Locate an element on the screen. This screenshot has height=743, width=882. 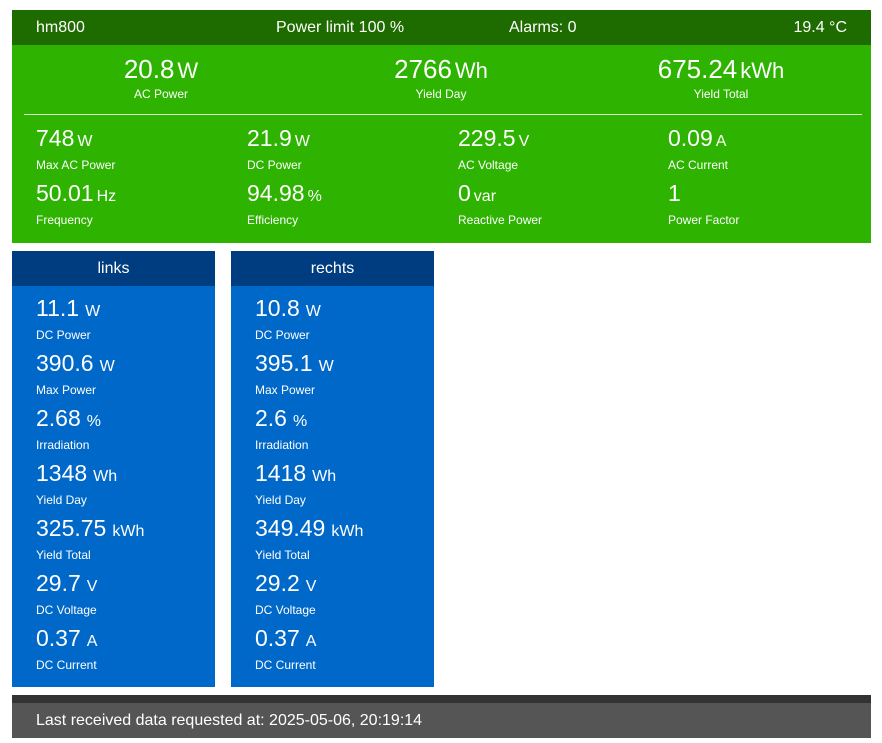
metric-reactive-power: 0 var Reactive Power is located at coordinates (558, 203).